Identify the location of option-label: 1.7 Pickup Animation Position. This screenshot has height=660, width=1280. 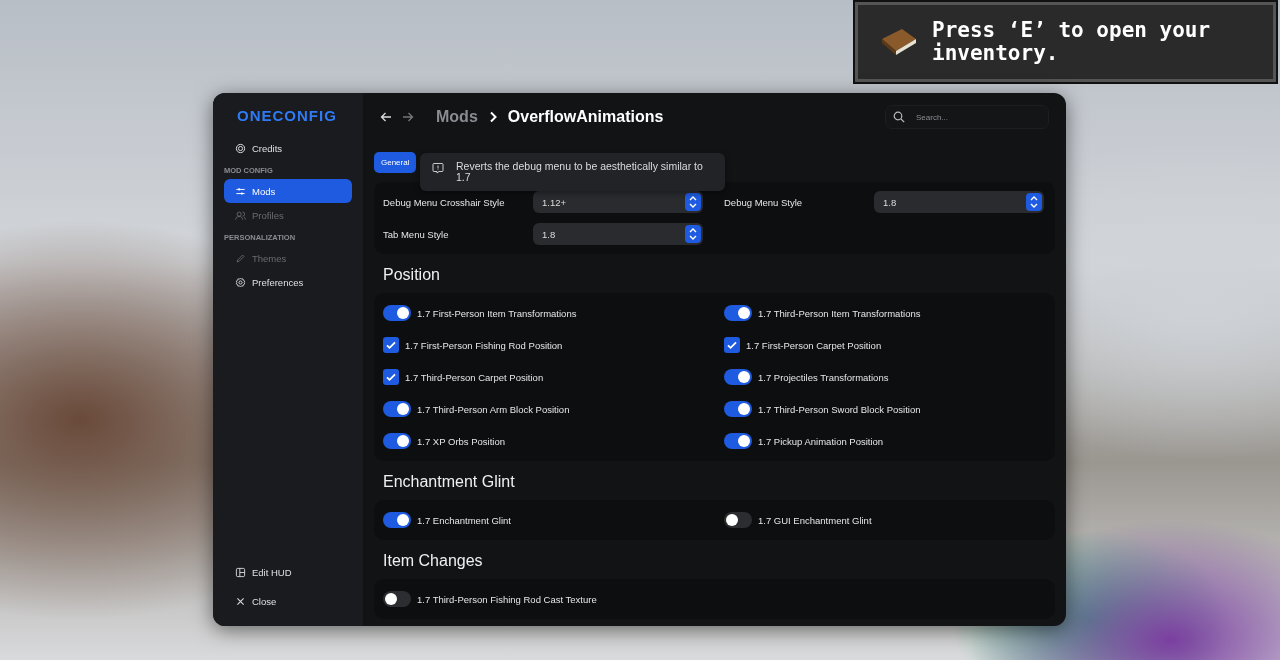
(821, 441).